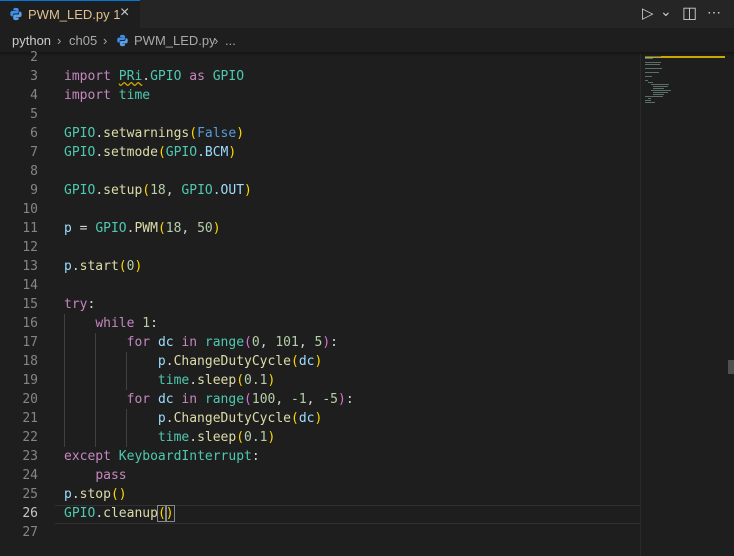 The height and width of the screenshot is (556, 734). Describe the element at coordinates (255, 342) in the screenshot. I see `code-token: 0` at that location.